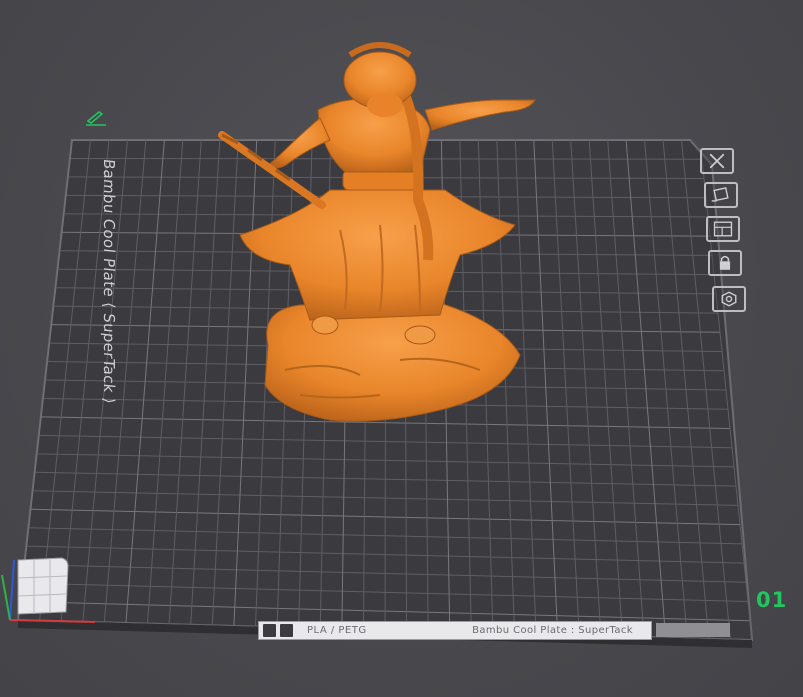 This screenshot has width=803, height=697. Describe the element at coordinates (6, 597) in the screenshot. I see `z-axis-line` at that location.